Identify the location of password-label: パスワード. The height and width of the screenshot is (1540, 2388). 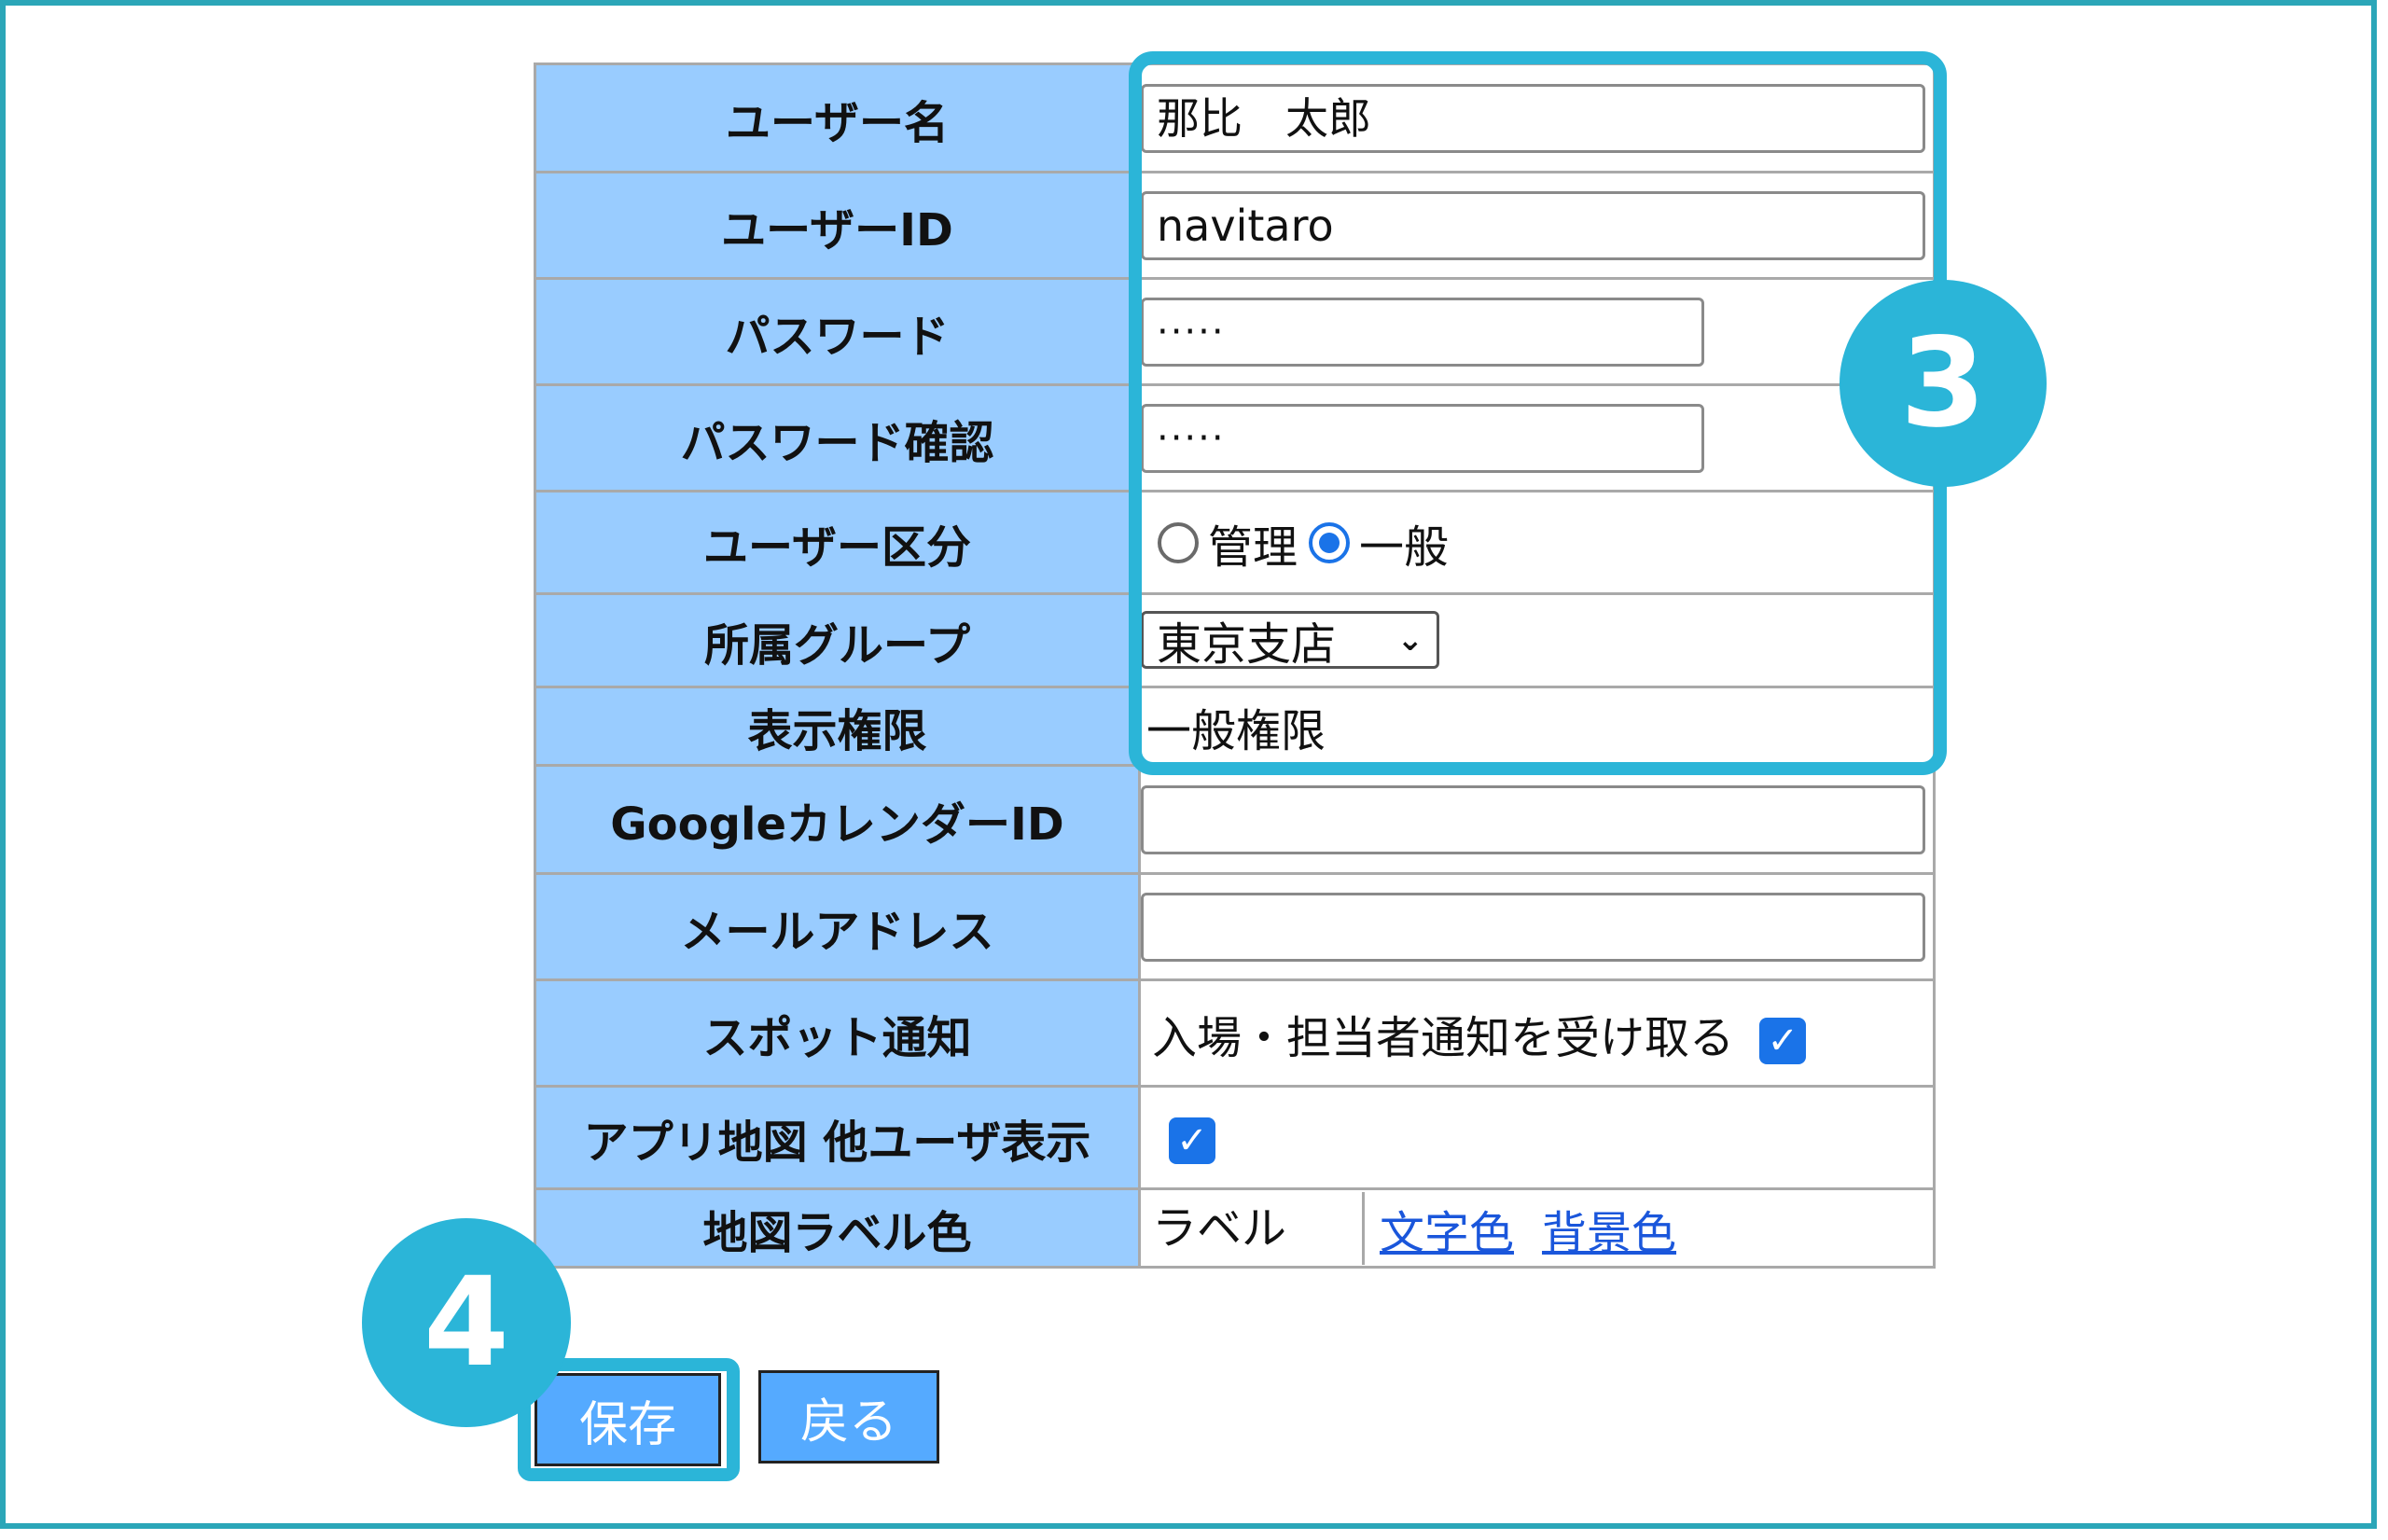
(837, 331).